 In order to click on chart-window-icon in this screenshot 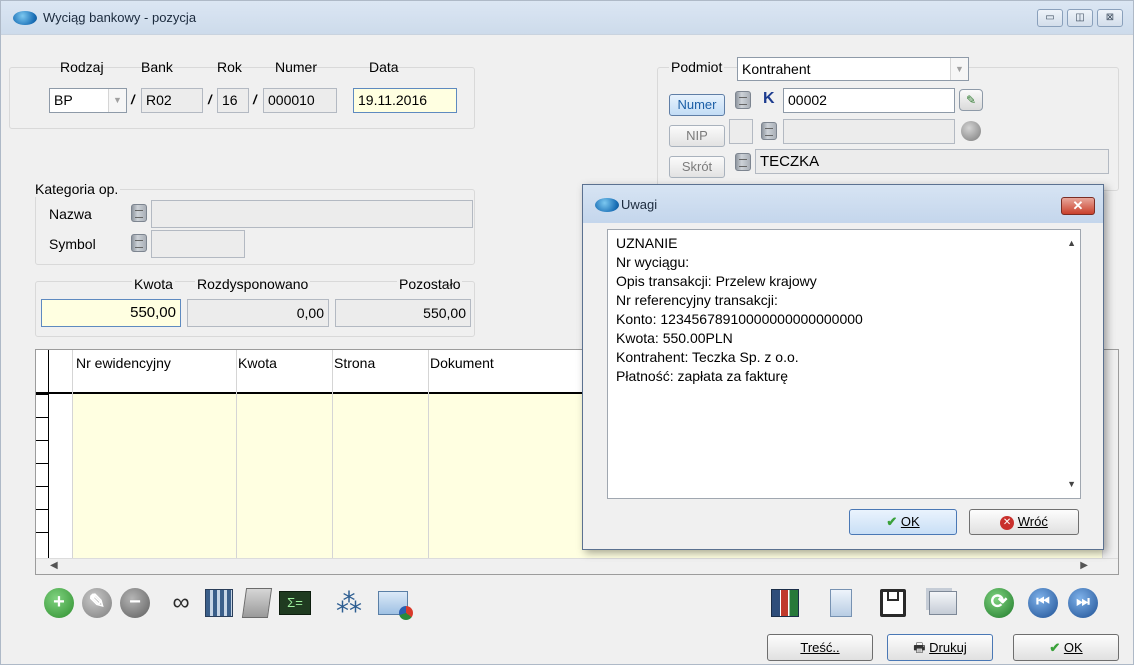, I will do `click(394, 603)`.